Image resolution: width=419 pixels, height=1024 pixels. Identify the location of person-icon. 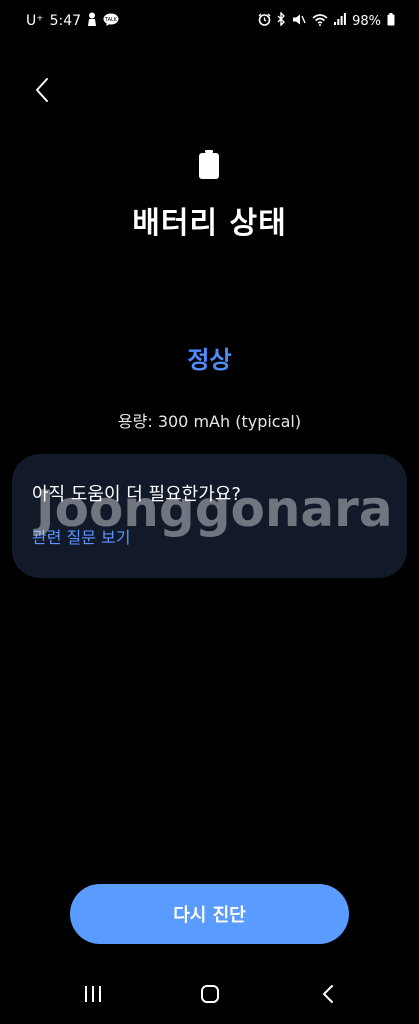
(92, 21).